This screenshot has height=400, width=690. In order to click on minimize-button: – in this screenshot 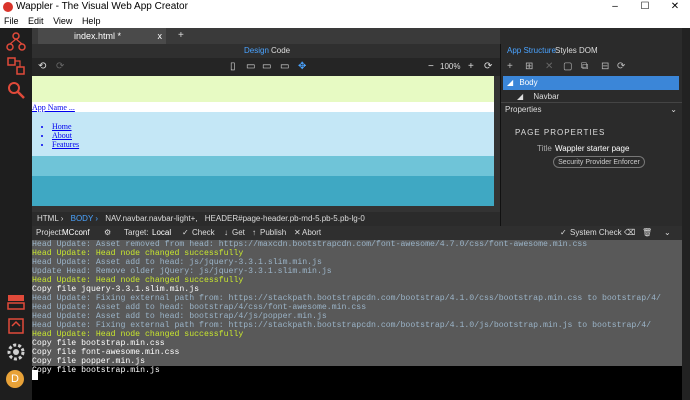, I will do `click(615, 7)`.